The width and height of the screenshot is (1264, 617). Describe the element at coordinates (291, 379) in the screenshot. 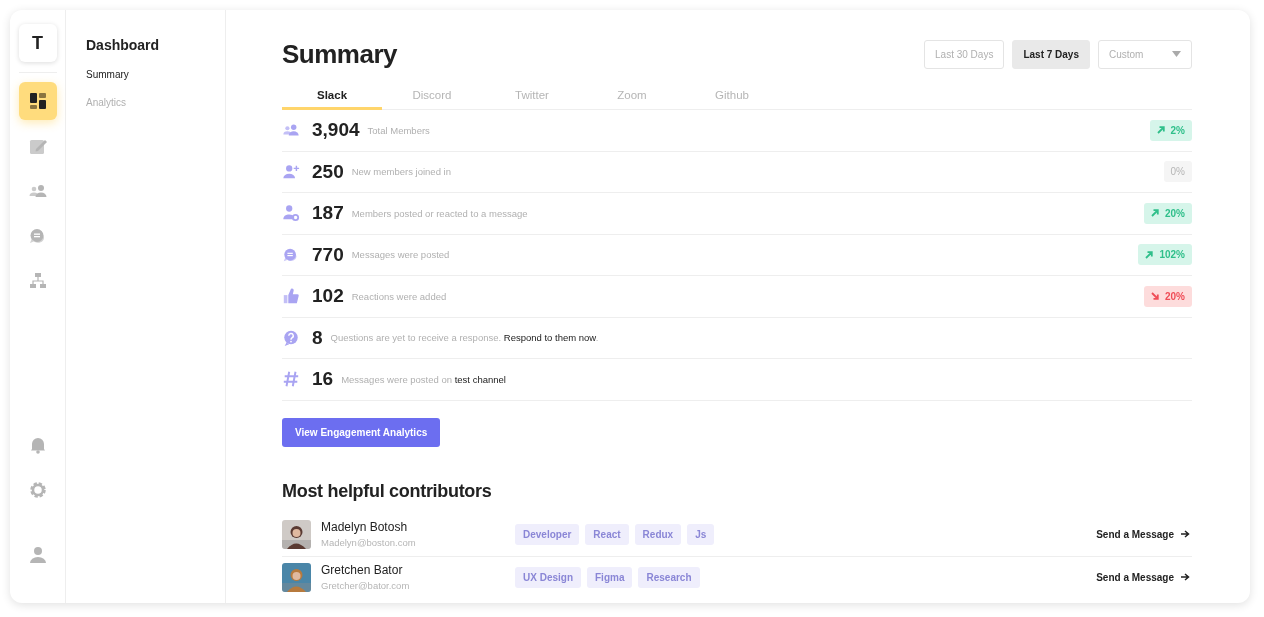

I see `hash-icon` at that location.